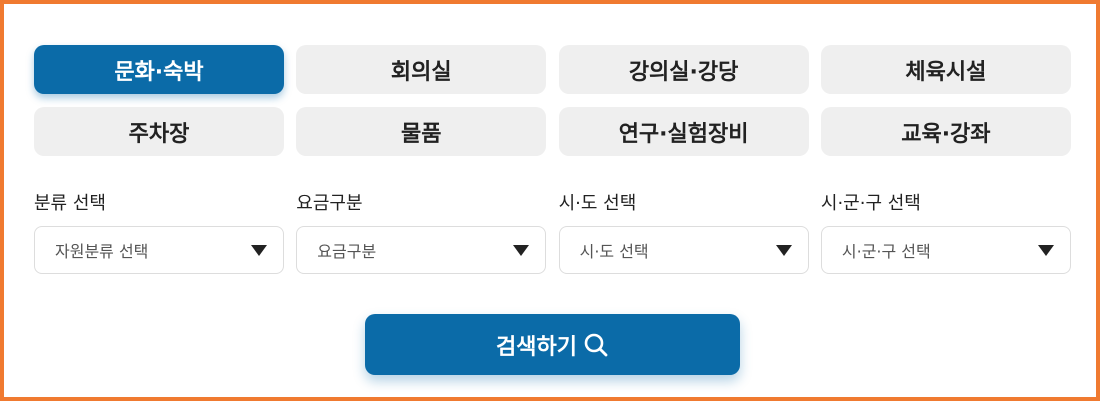  What do you see at coordinates (102, 251) in the screenshot?
I see `select-value: 자원분류 선택` at bounding box center [102, 251].